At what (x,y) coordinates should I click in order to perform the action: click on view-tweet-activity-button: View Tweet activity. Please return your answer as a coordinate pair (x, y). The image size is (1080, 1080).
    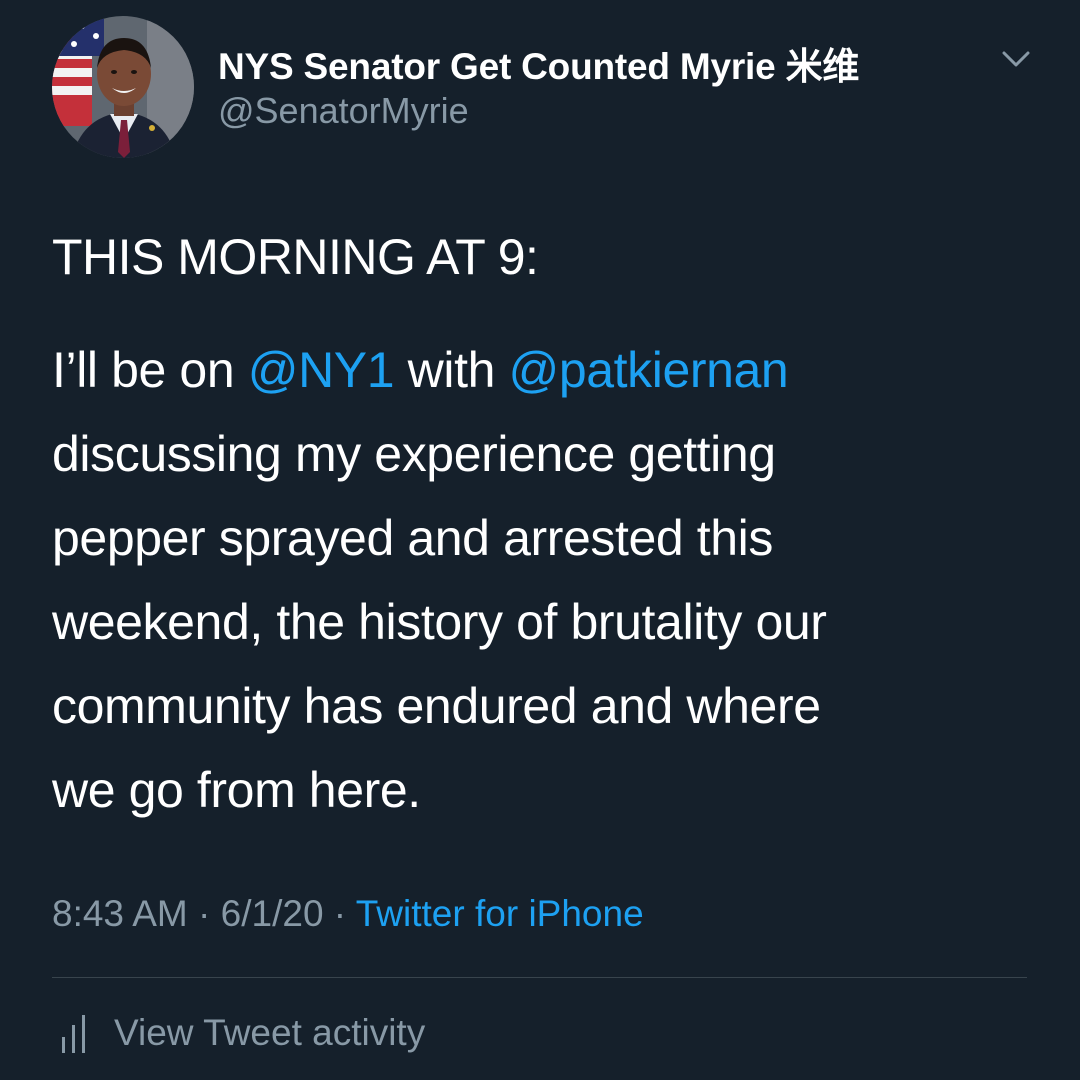
    Looking at the image, I should click on (238, 1033).